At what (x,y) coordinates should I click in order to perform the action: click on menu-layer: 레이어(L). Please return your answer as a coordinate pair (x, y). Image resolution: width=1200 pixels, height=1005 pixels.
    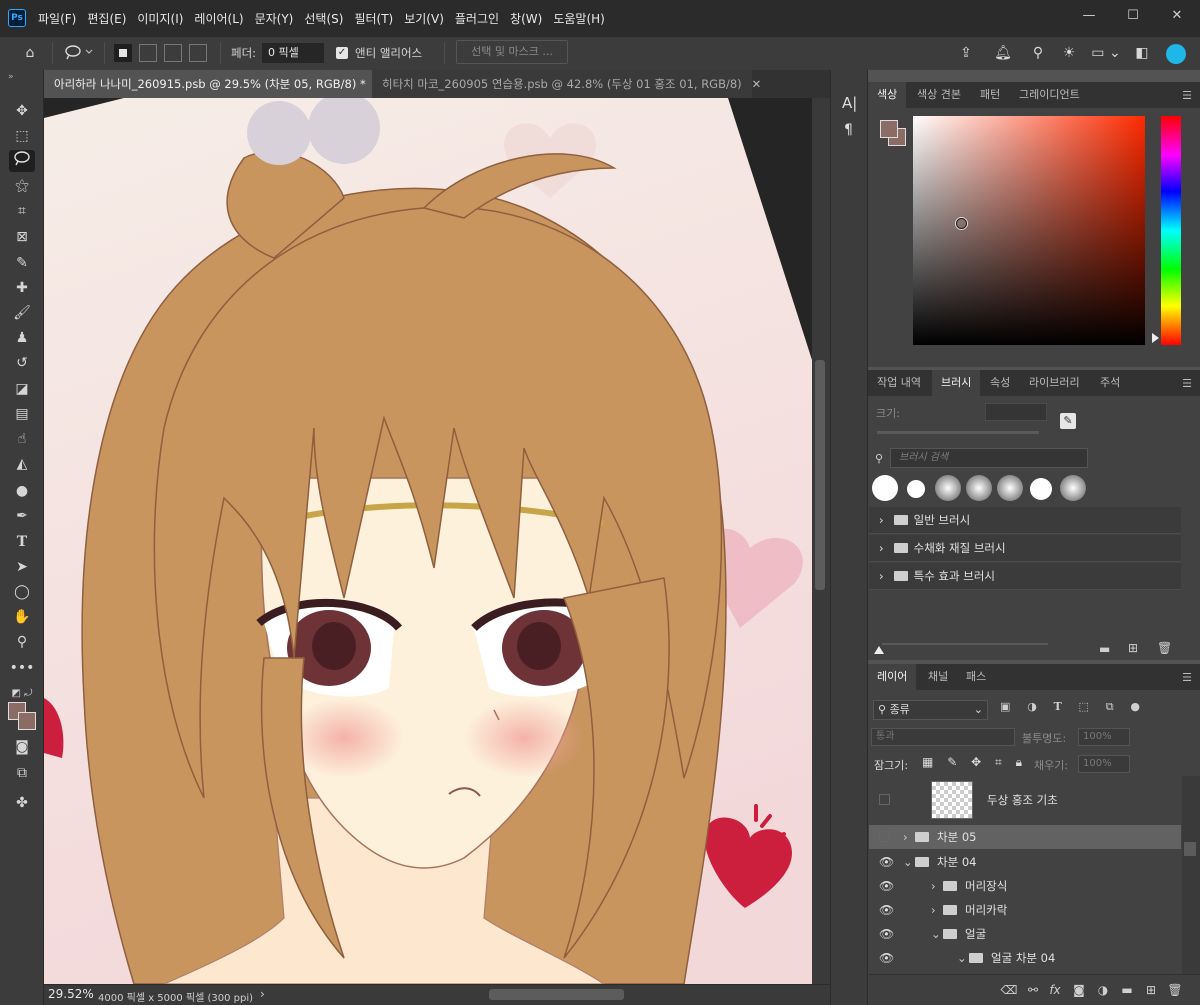
    Looking at the image, I should click on (218, 18).